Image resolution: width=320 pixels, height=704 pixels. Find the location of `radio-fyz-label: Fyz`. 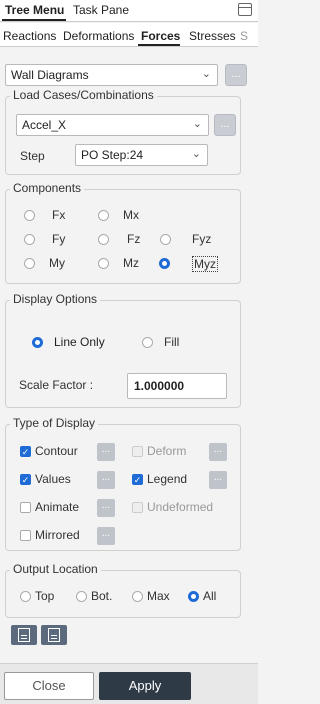

radio-fyz-label: Fyz is located at coordinates (202, 239).